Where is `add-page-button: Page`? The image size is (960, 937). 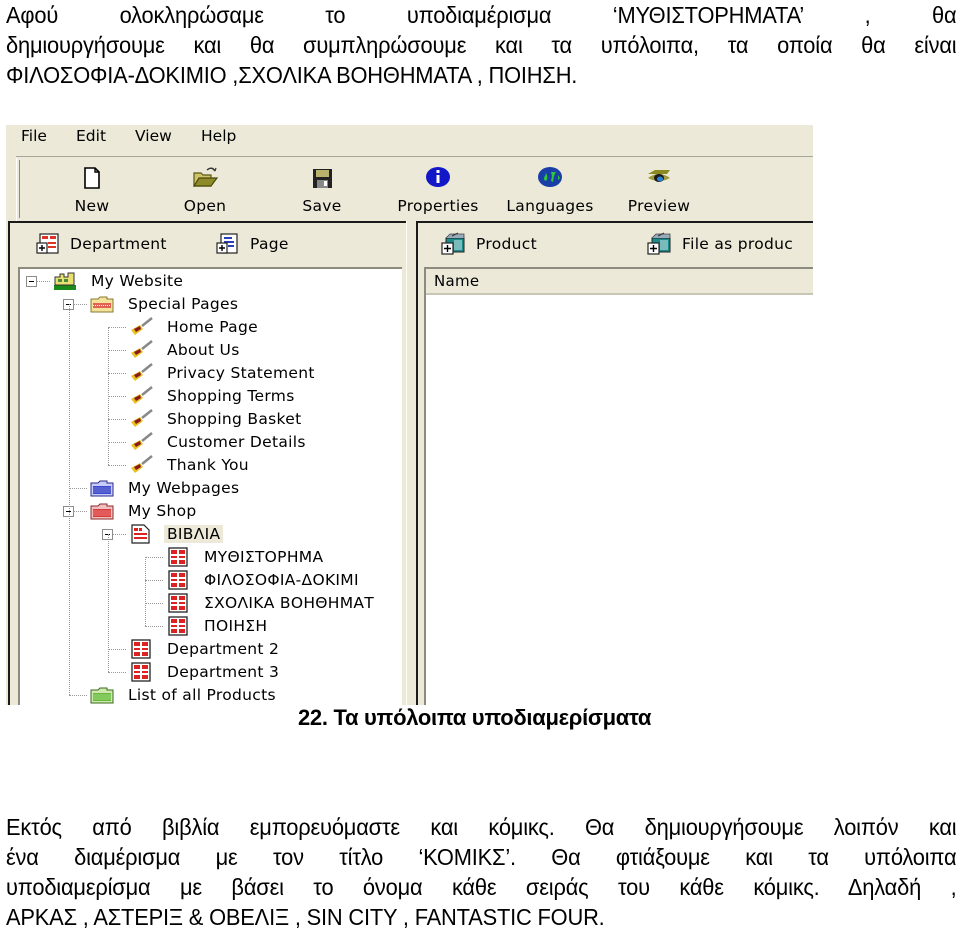
add-page-button: Page is located at coordinates (252, 244).